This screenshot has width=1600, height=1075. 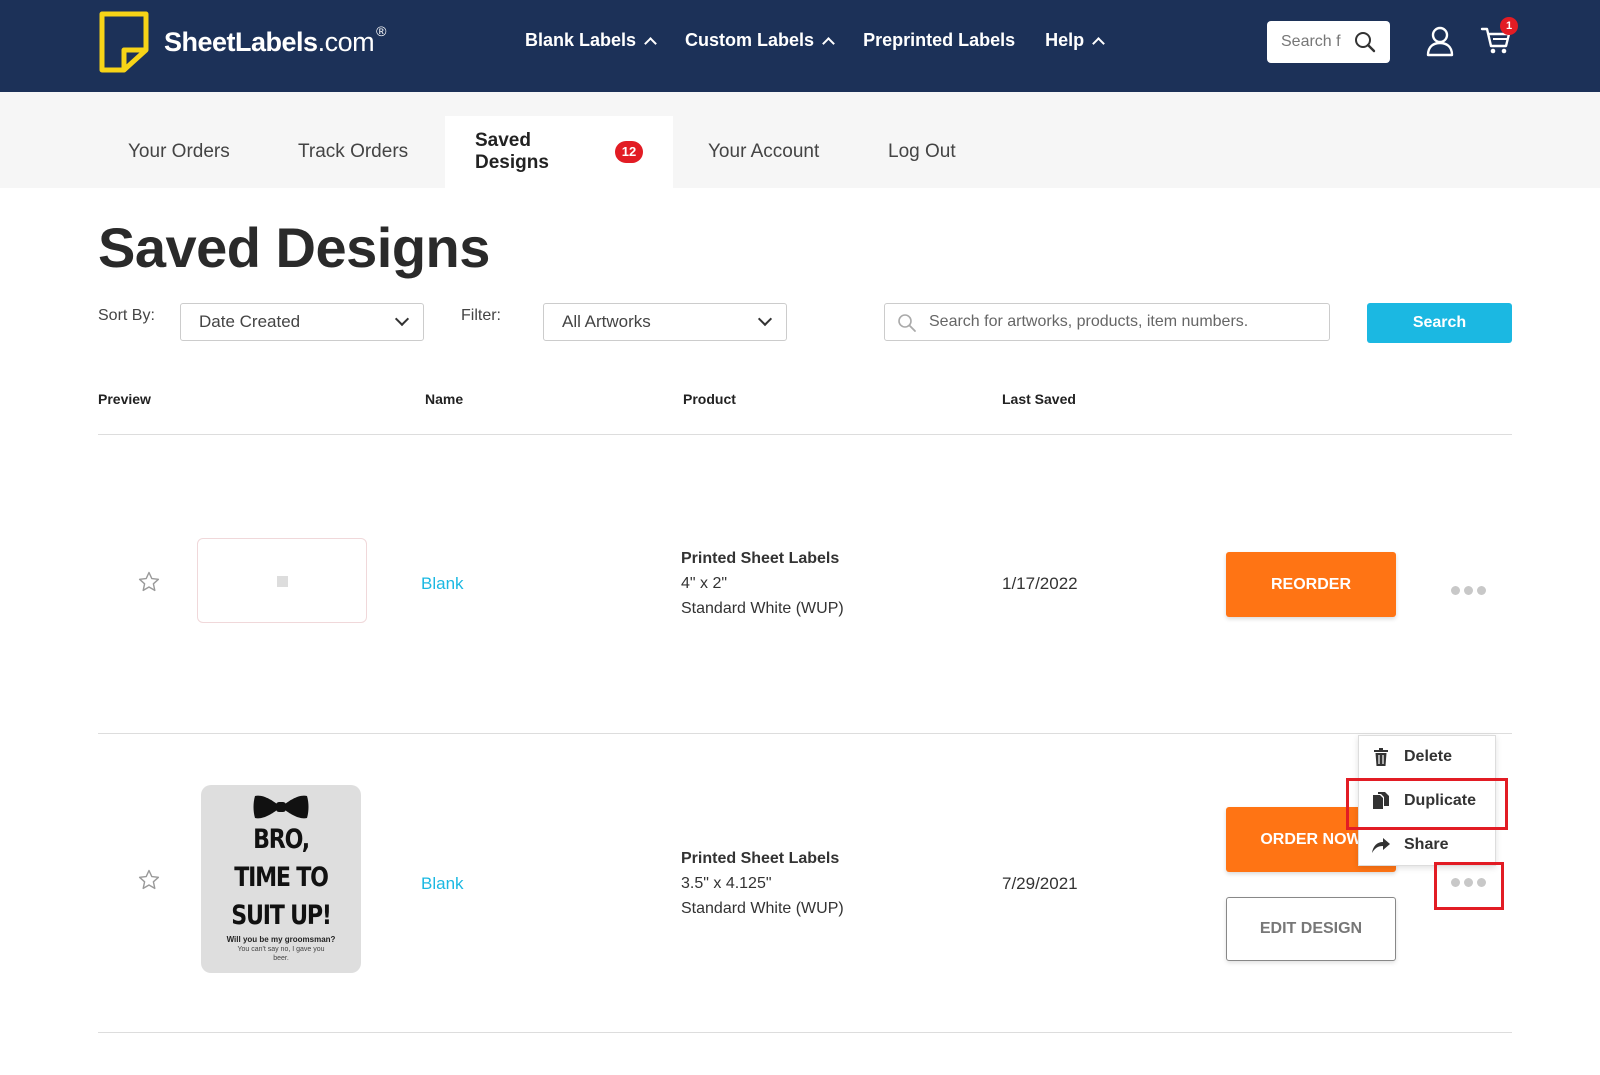 I want to click on tab-log-out: Log Out, so click(x=922, y=152).